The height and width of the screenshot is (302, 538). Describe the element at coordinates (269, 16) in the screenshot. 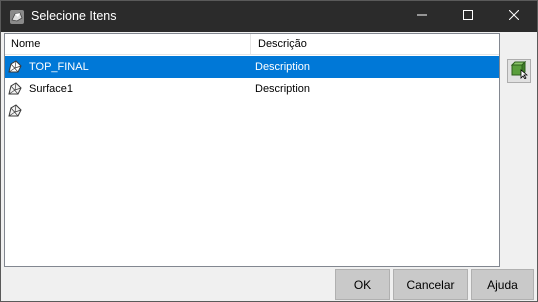

I see `title-bar: Selecione Itens` at that location.